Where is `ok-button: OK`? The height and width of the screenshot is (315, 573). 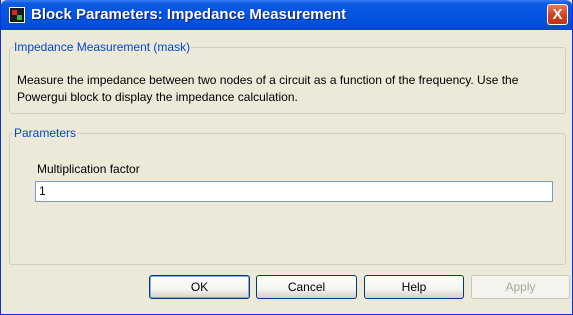
ok-button: OK is located at coordinates (199, 287).